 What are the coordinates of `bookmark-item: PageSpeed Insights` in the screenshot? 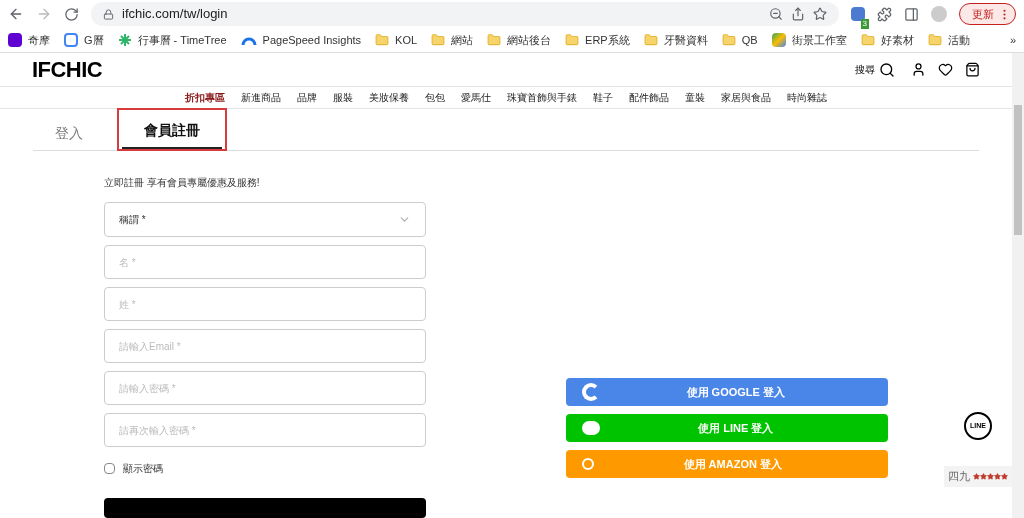 It's located at (301, 40).